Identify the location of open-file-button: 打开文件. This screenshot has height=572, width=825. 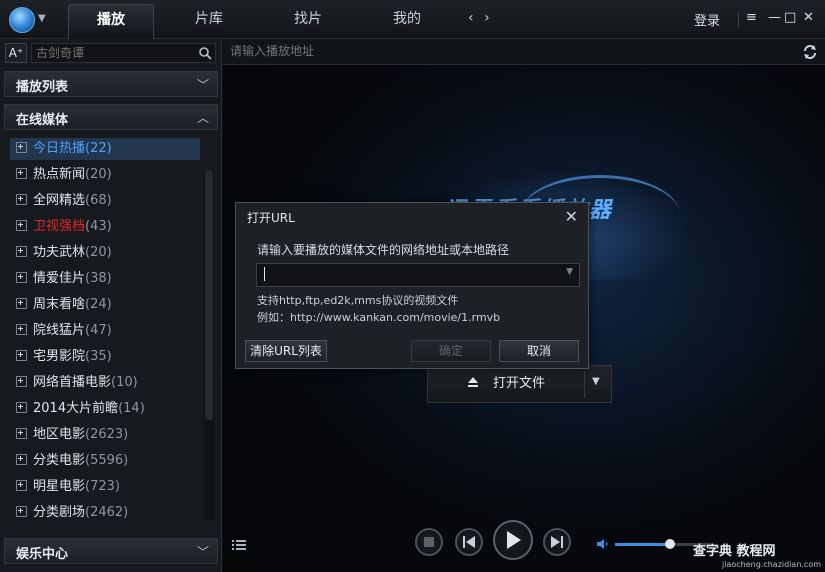
(506, 384).